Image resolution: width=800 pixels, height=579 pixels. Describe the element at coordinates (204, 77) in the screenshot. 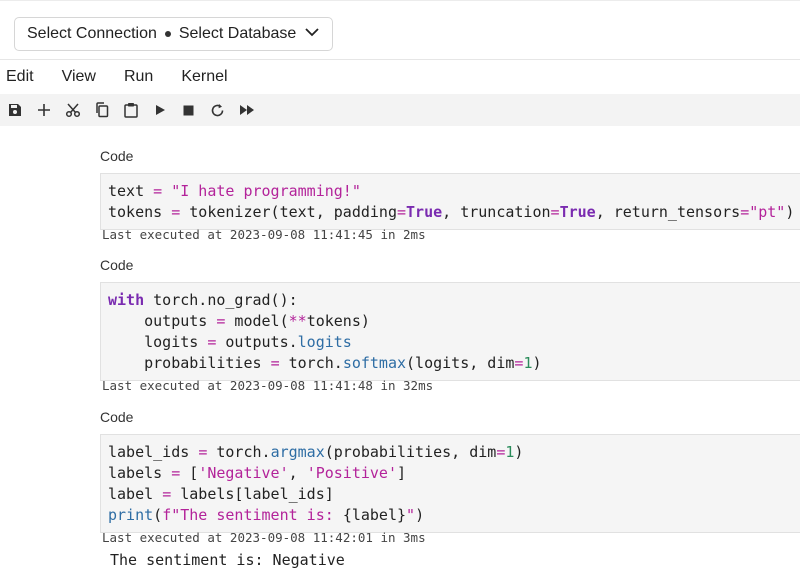

I see `menu-kernel: Kernel` at that location.